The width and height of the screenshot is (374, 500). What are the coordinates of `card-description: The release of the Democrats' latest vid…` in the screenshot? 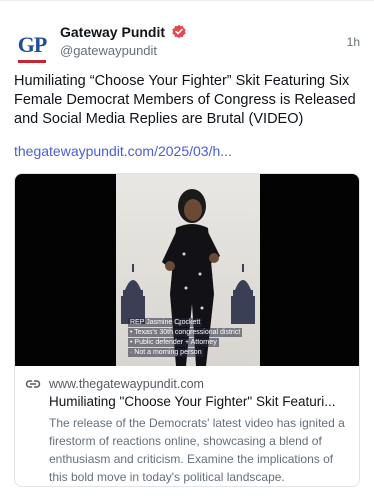 It's located at (197, 450).